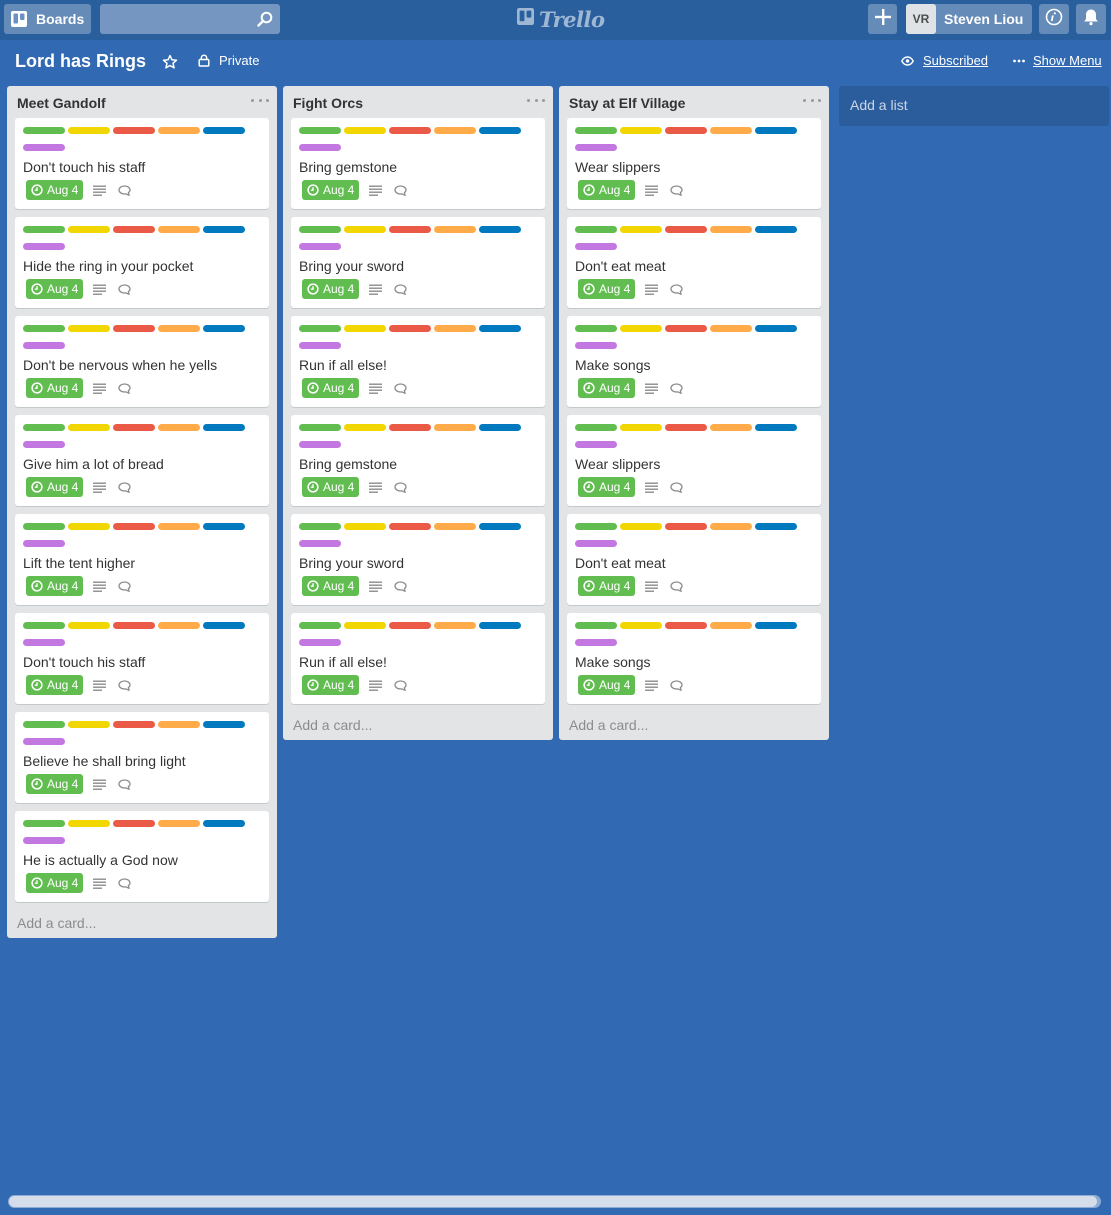  I want to click on card: Don't eat meat Aug 4, so click(694, 262).